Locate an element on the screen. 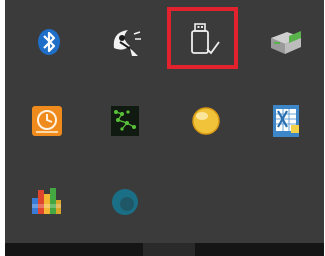  satellite-dish-icon is located at coordinates (126, 42).